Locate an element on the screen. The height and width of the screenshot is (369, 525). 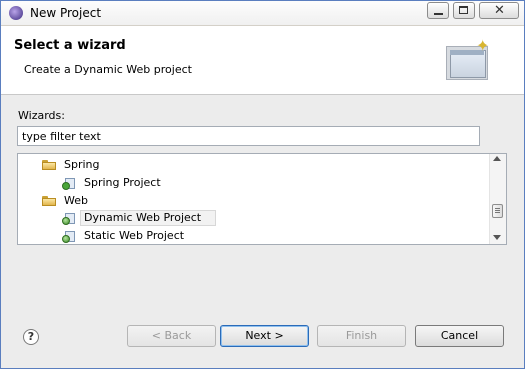
new-wizard-banner-icon: ✦ is located at coordinates (469, 58).